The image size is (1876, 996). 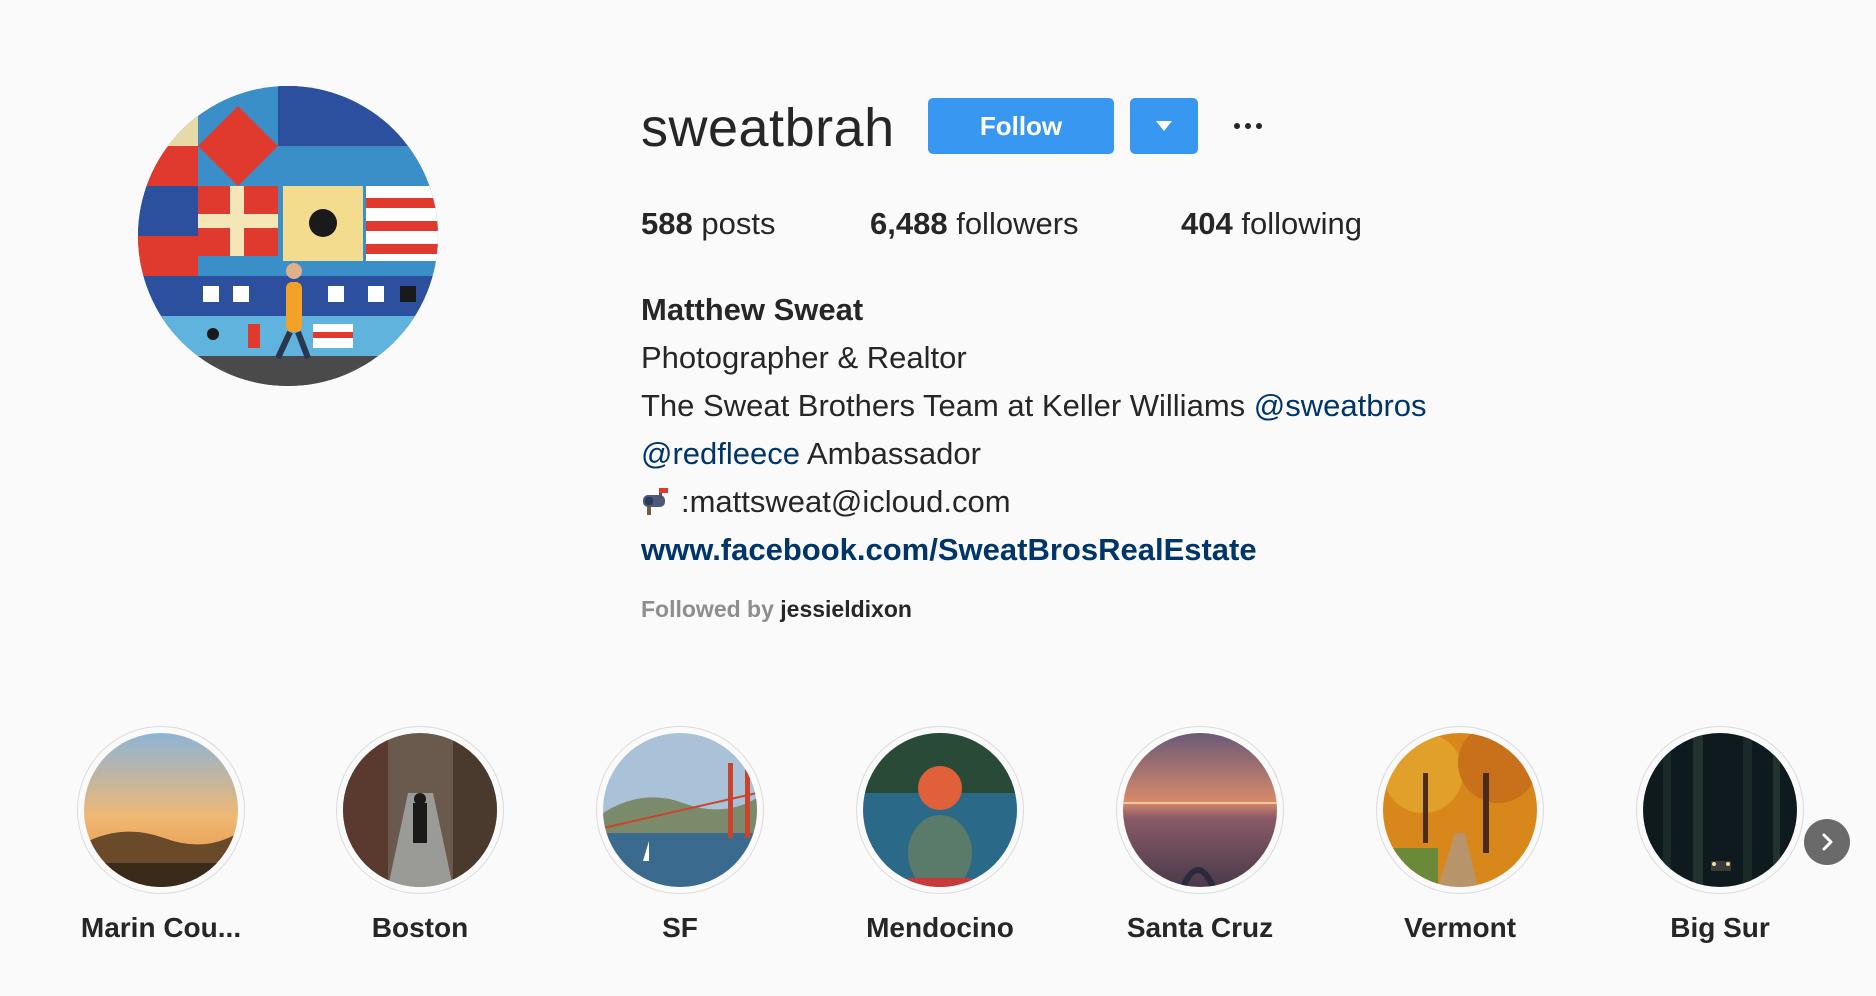 I want to click on highlight-label: Santa Cruz, so click(x=1200, y=927).